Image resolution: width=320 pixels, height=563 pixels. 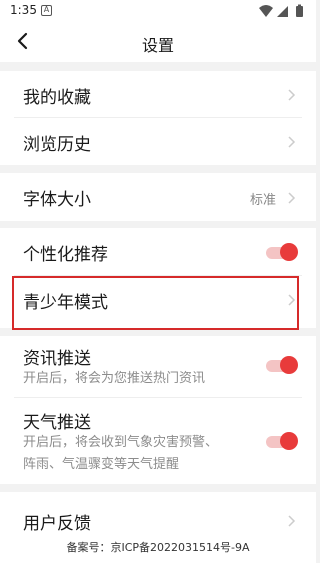 I want to click on settings-item-favorites: 我的收藏, so click(x=158, y=94).